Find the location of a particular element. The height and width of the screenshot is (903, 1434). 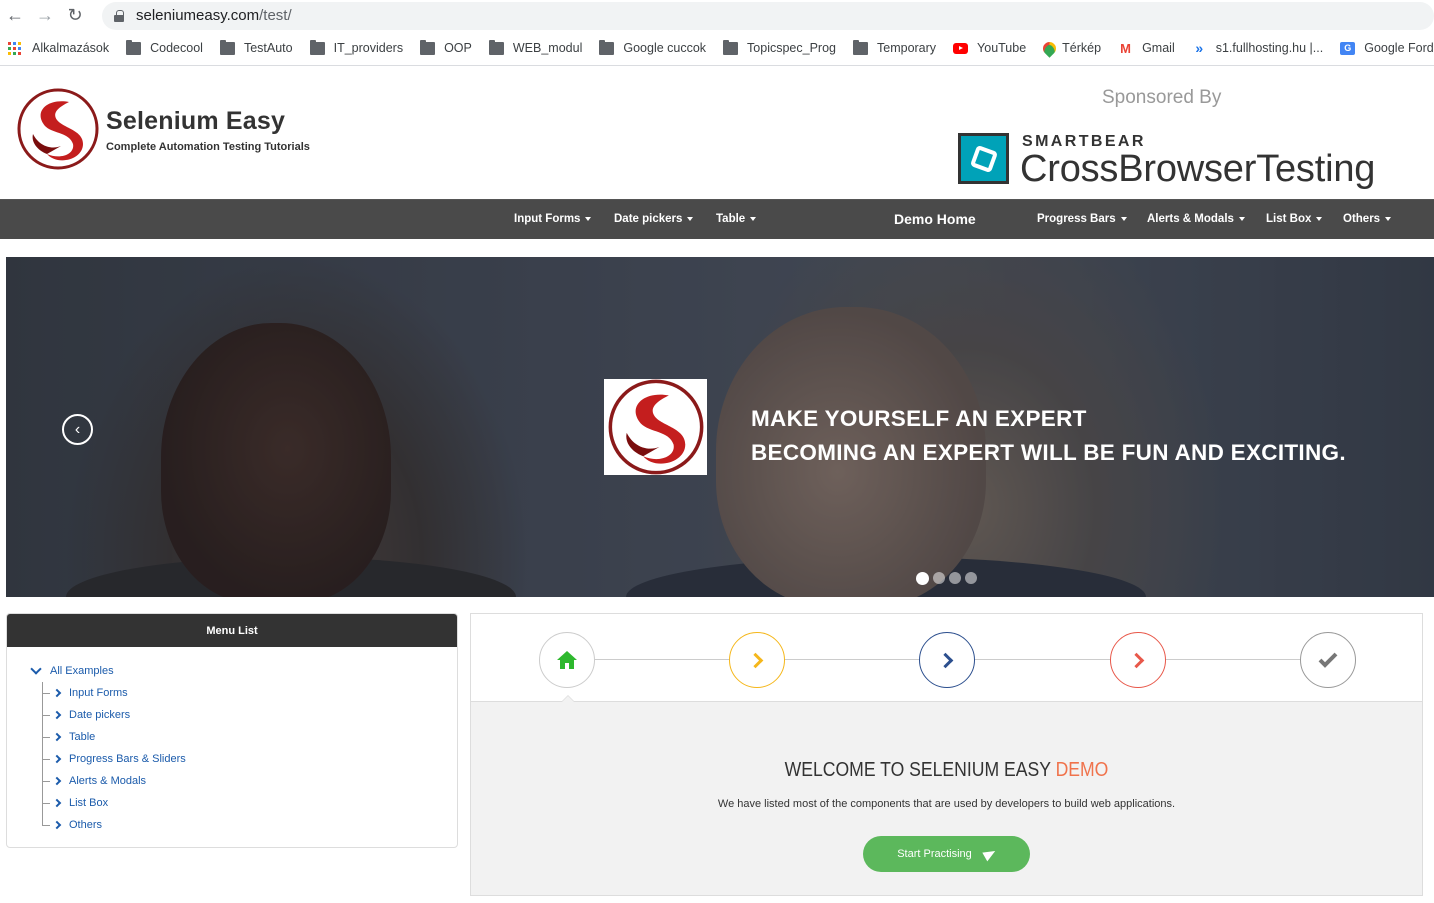

bookmark-codecool: Codecool is located at coordinates (164, 47).